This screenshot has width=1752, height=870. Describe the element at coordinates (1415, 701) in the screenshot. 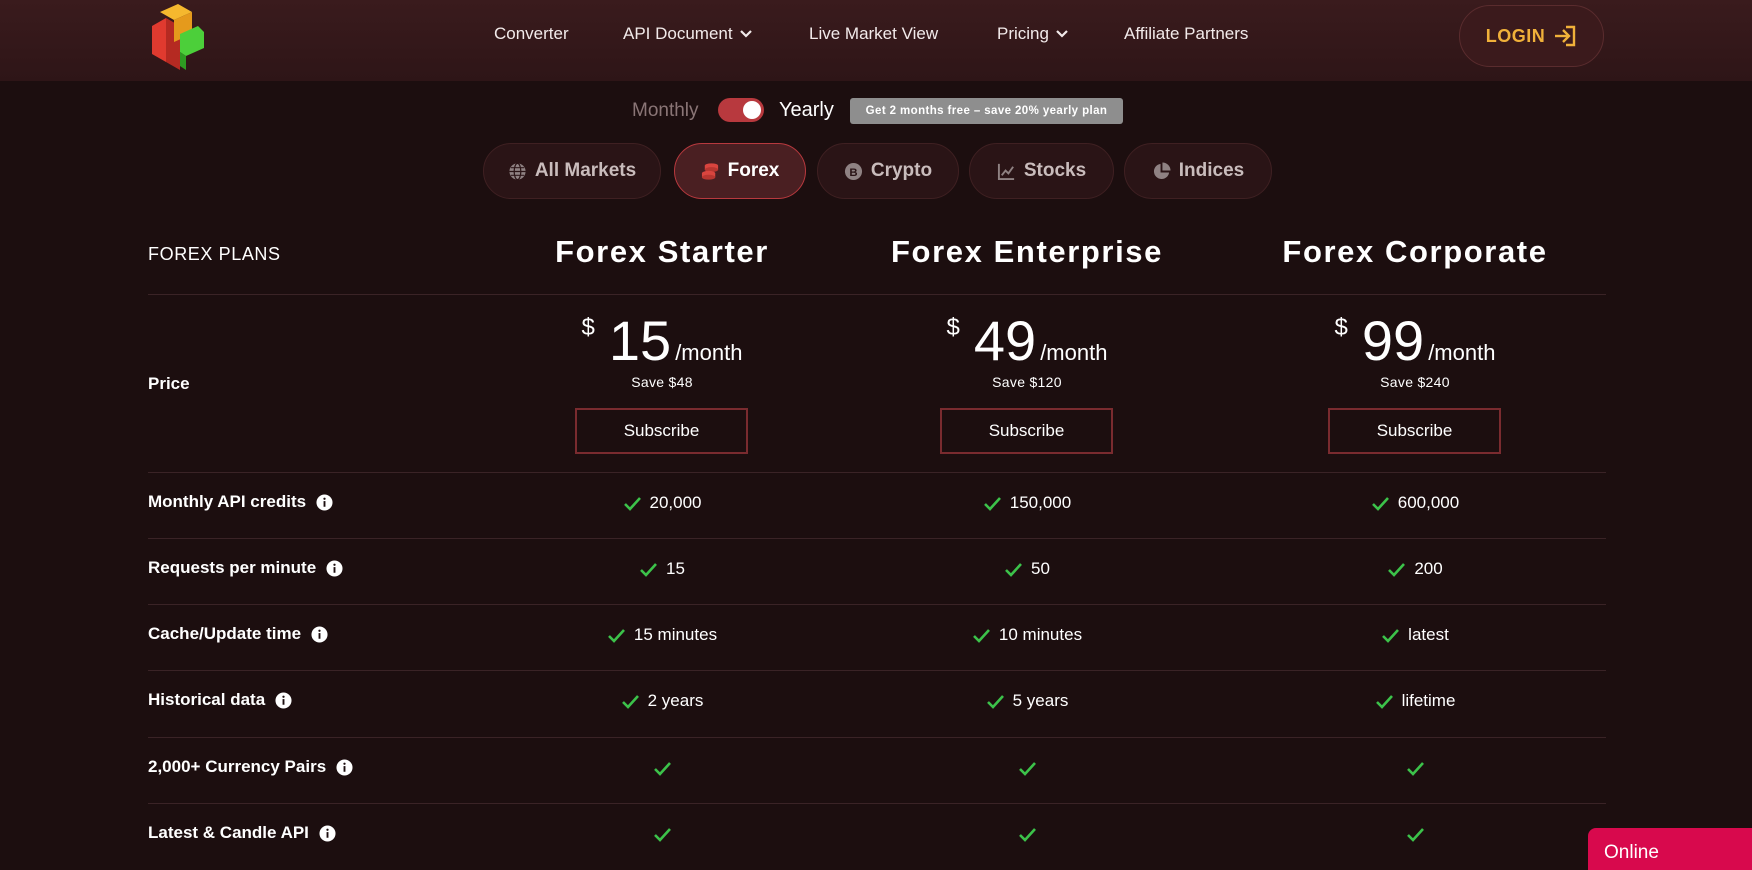

I see `feature-value-cell: lifetime` at that location.